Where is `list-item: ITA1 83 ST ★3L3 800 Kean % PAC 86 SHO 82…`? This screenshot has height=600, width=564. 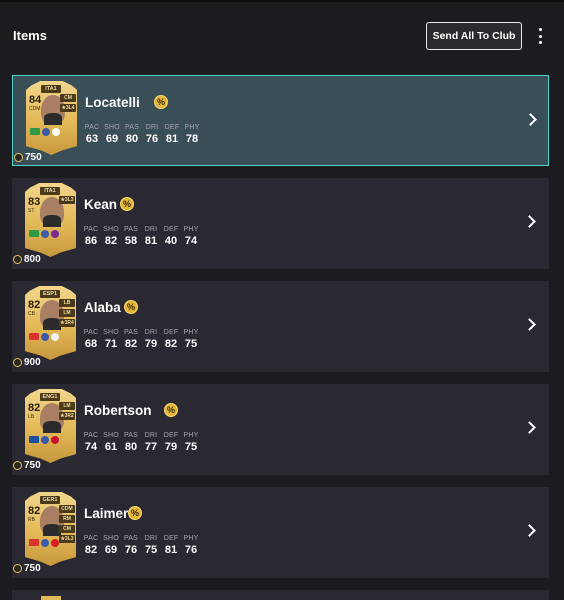
list-item: ITA1 83 ST ★3L3 800 Kean % PAC 86 SHO 82… is located at coordinates (280, 223).